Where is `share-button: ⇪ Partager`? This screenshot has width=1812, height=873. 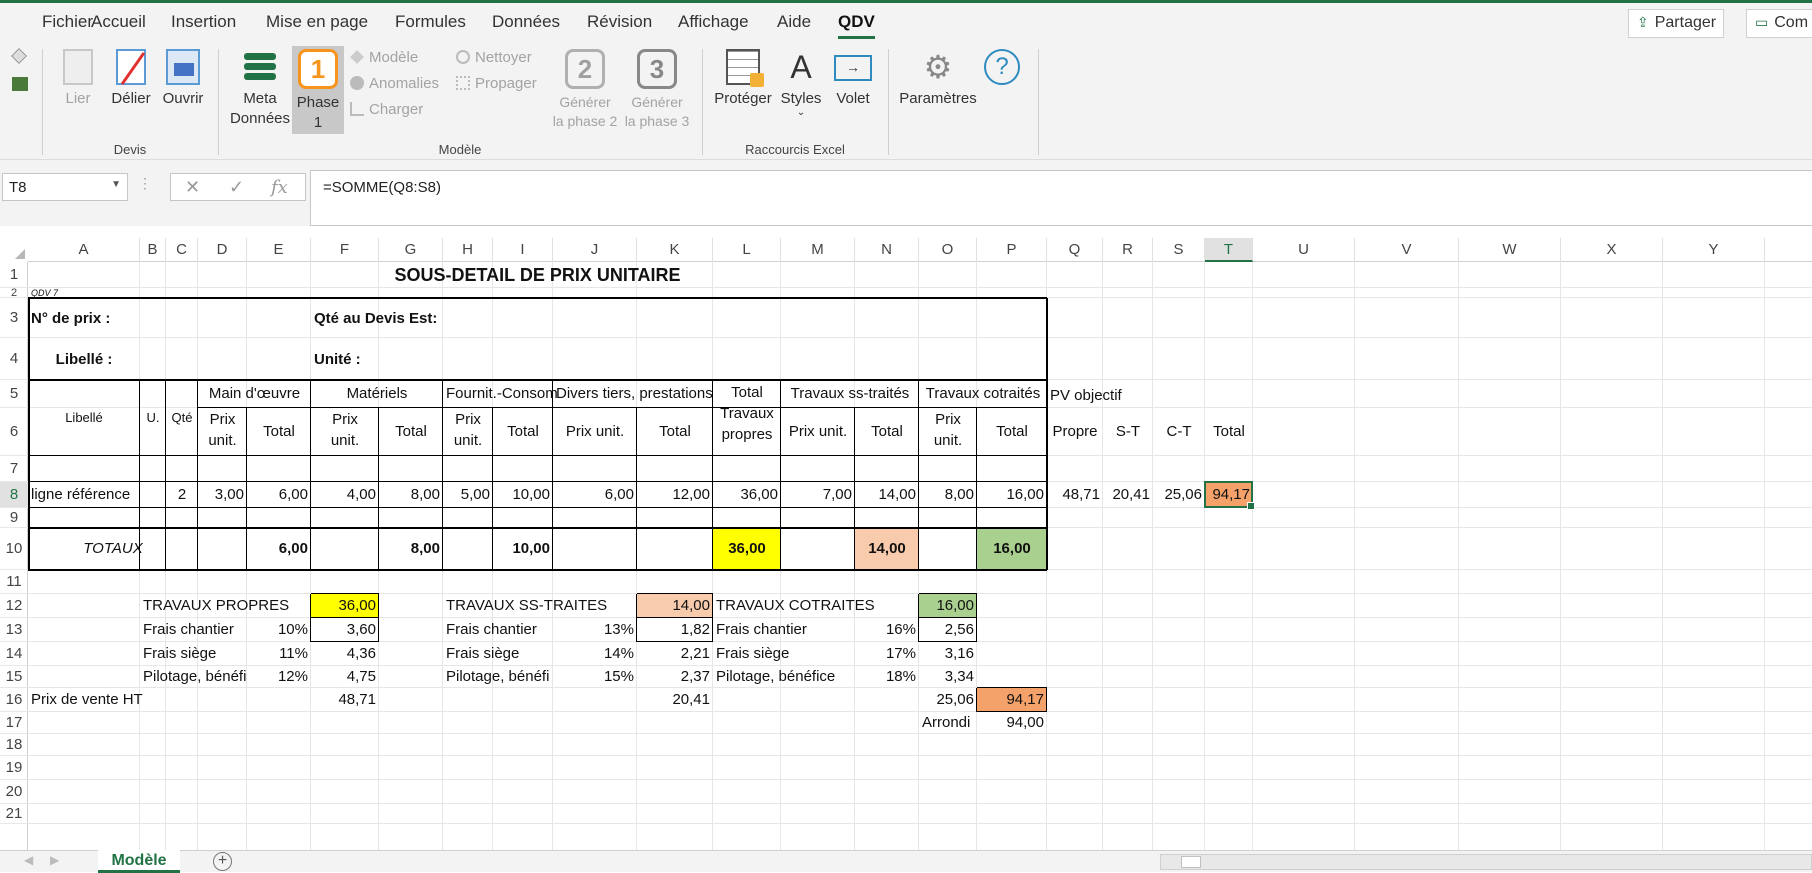 share-button: ⇪ Partager is located at coordinates (1676, 23).